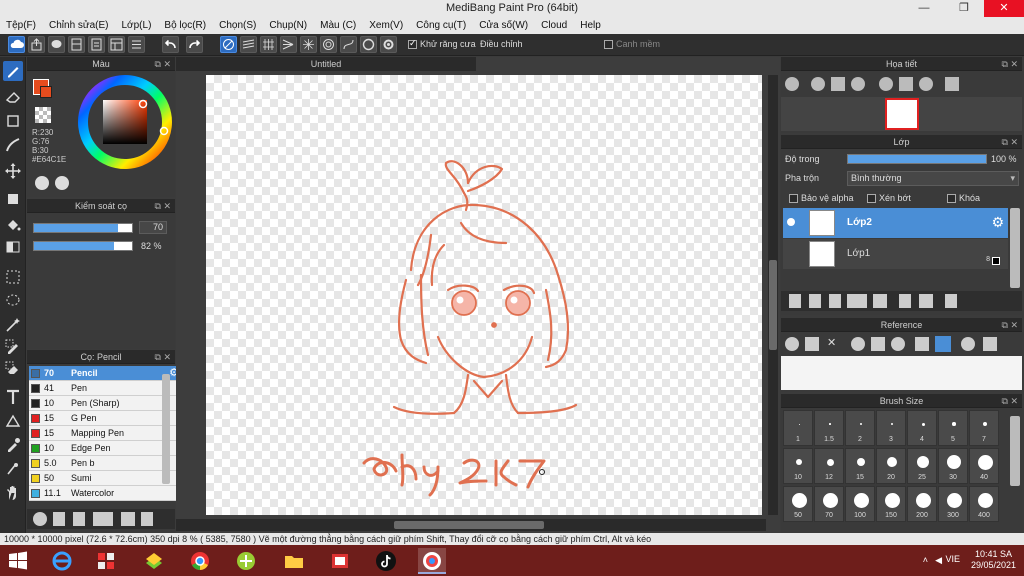  What do you see at coordinates (857, 301) in the screenshot?
I see `add-layer-menu-icon` at bounding box center [857, 301].